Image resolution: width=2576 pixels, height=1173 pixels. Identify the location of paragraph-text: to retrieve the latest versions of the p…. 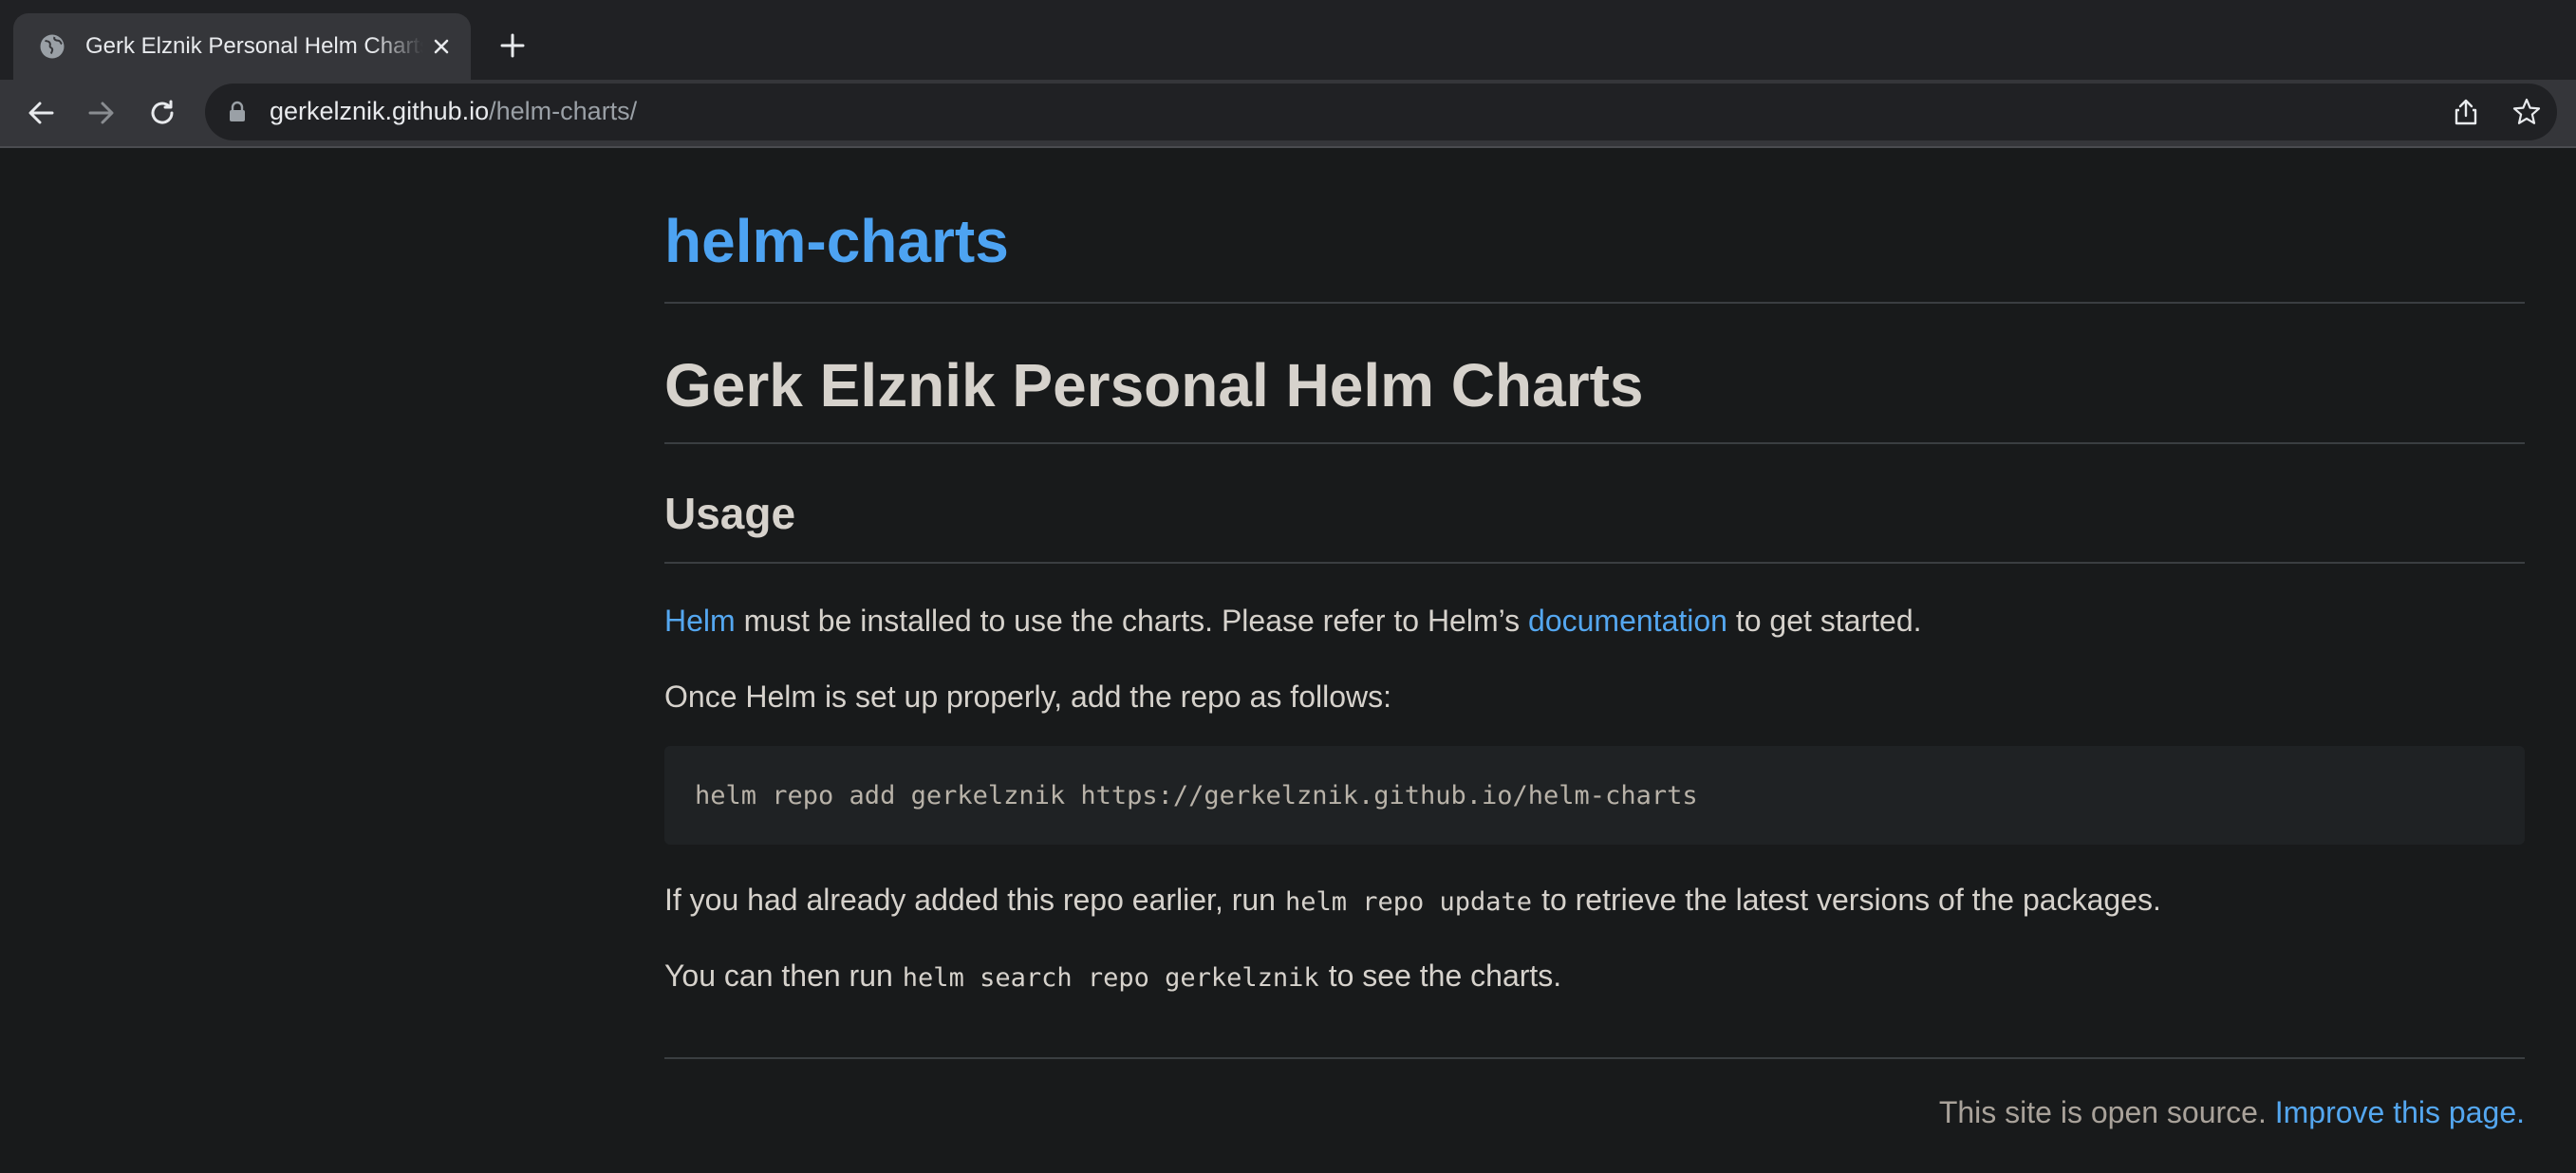
(1851, 900).